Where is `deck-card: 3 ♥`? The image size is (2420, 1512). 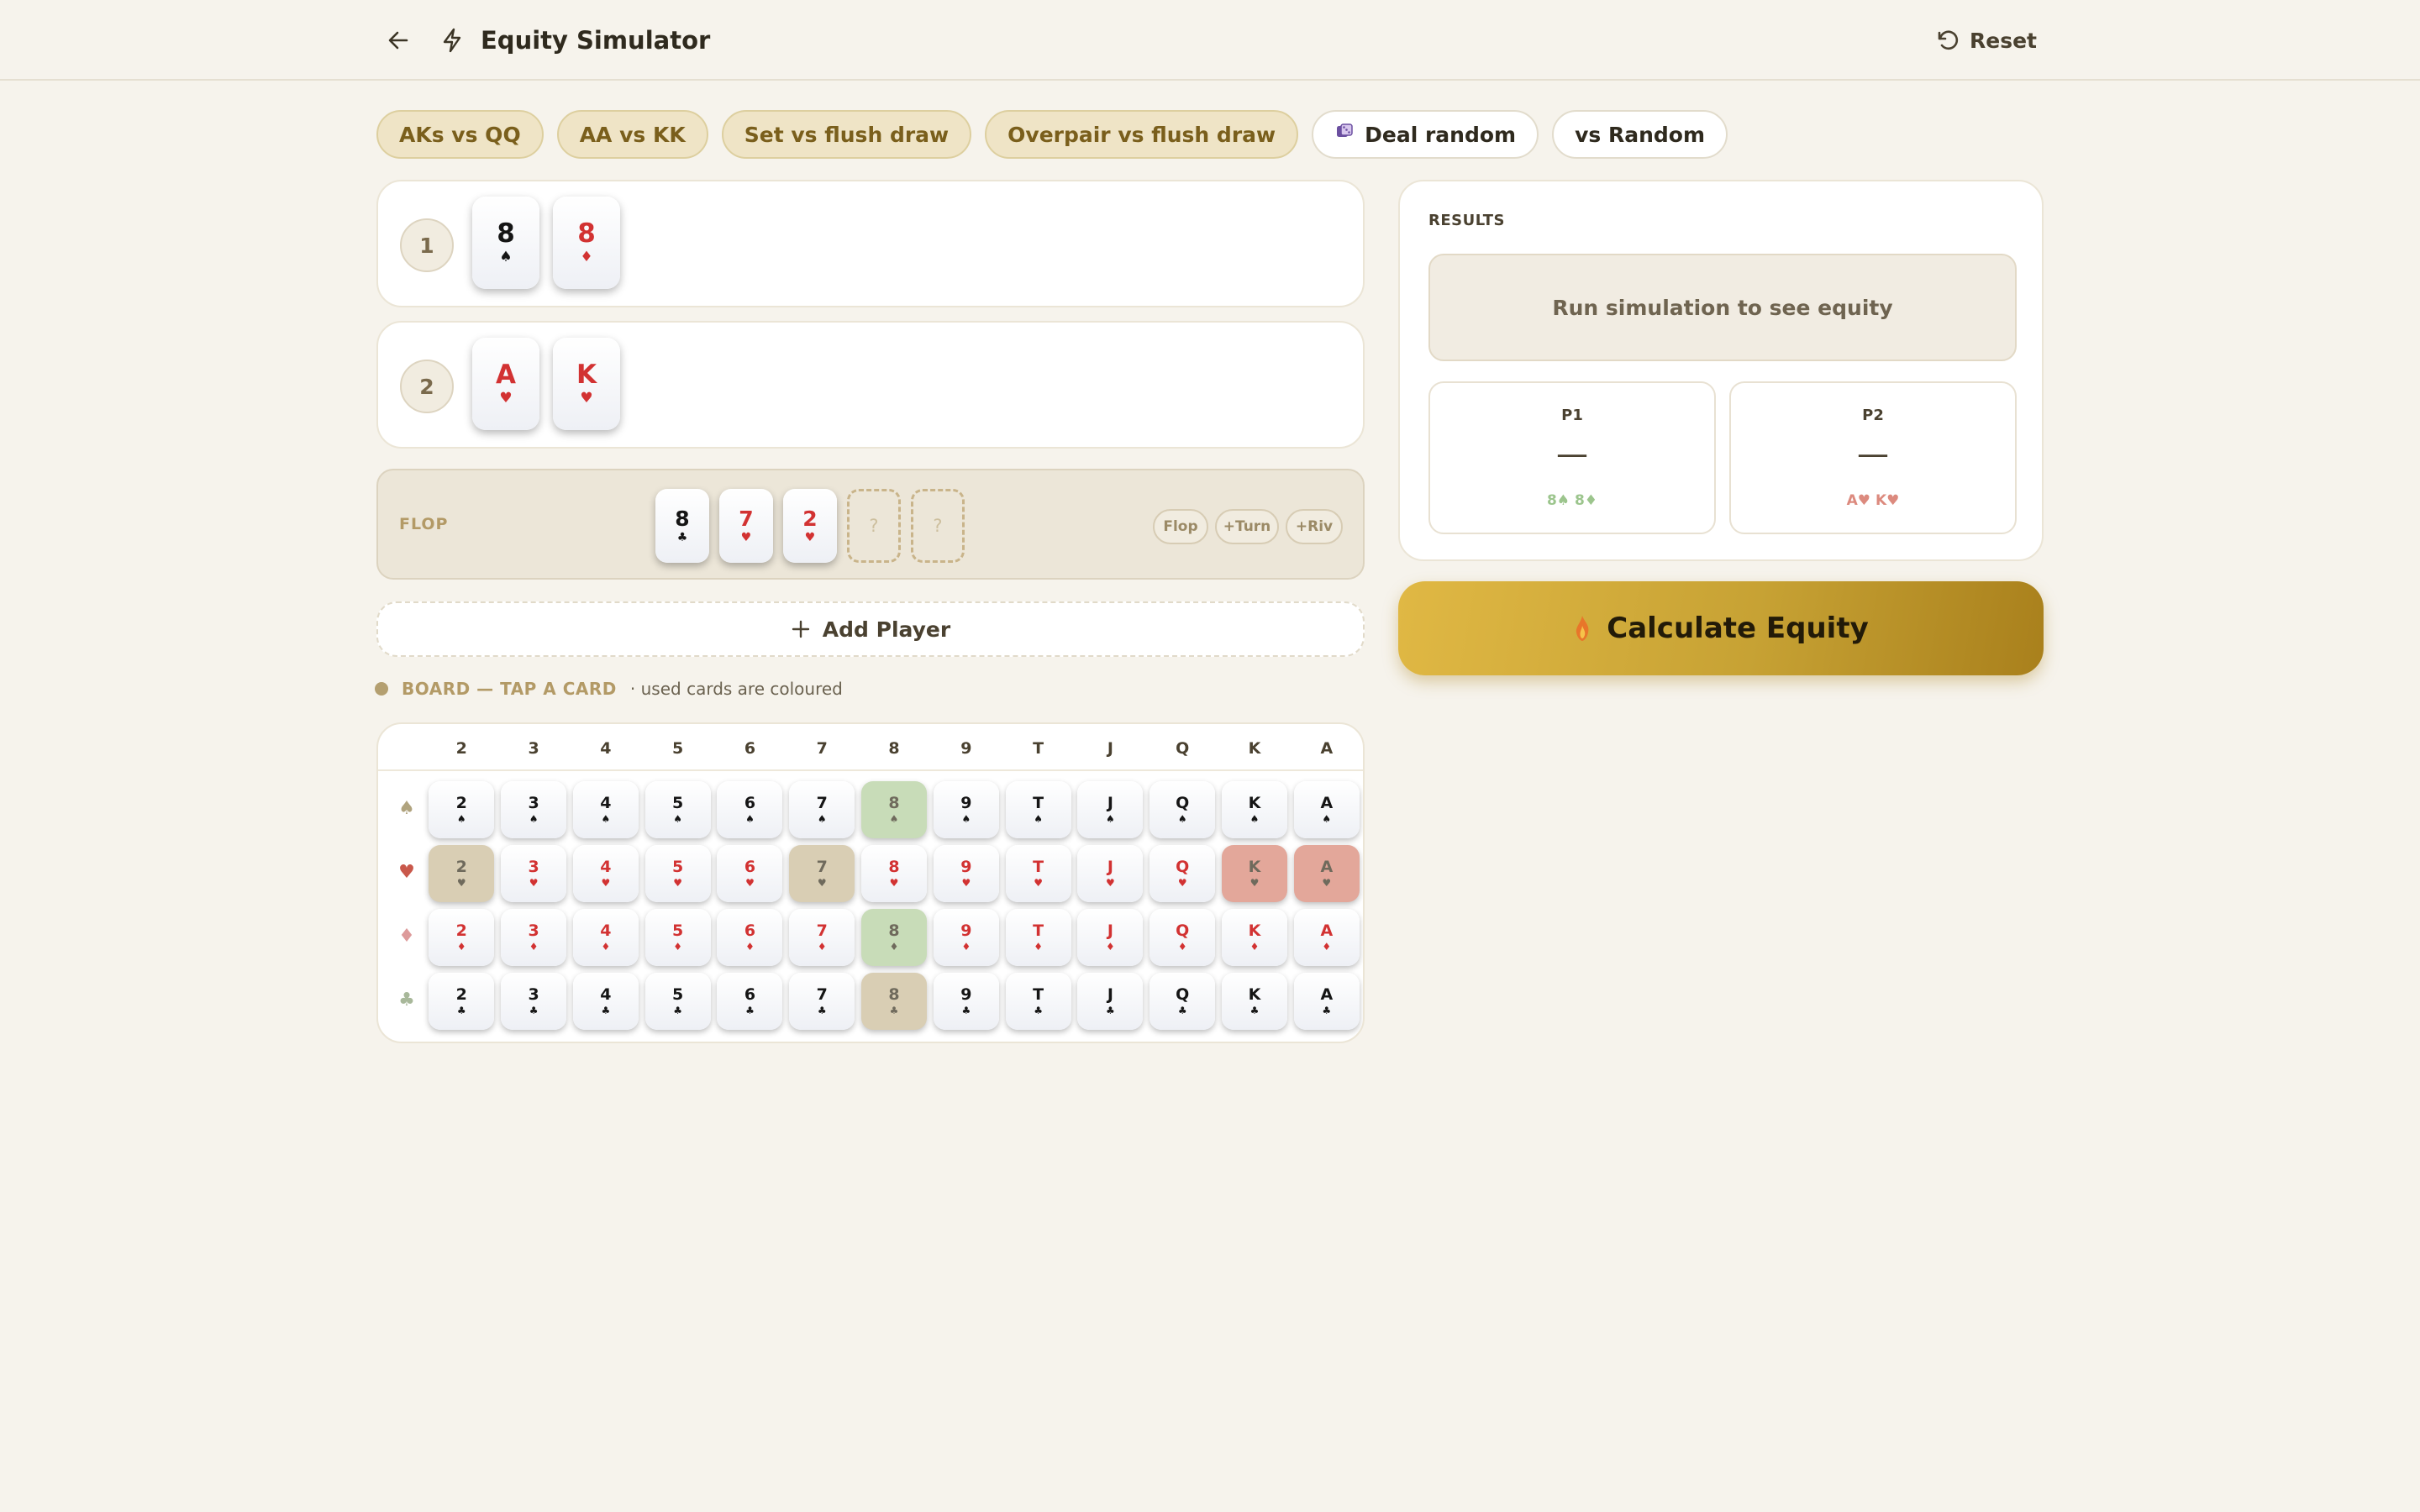
deck-card: 3 ♥ is located at coordinates (534, 873).